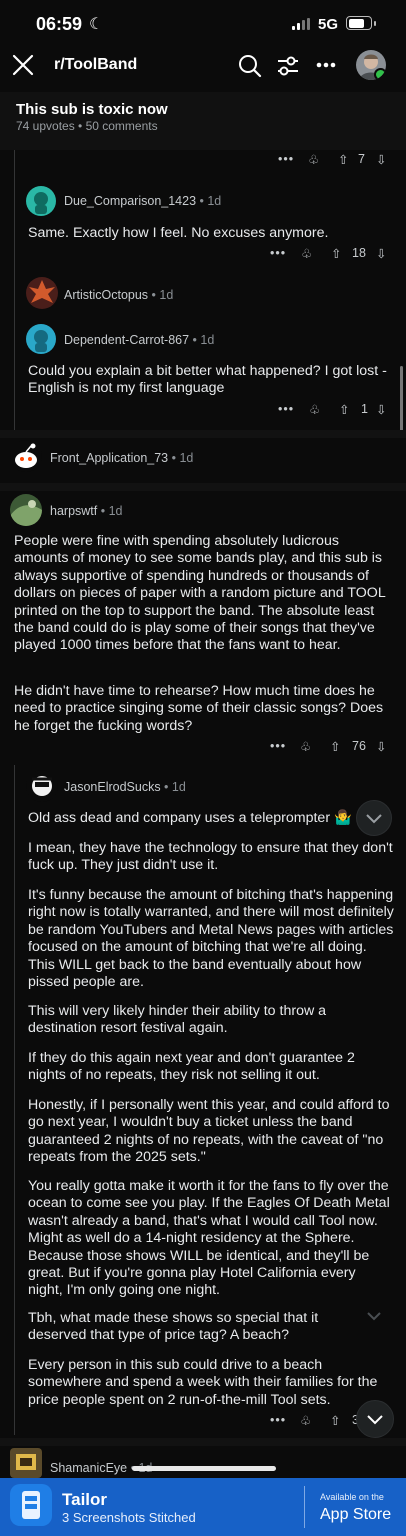 The height and width of the screenshot is (1536, 406). I want to click on home-indicator, so click(204, 1468).